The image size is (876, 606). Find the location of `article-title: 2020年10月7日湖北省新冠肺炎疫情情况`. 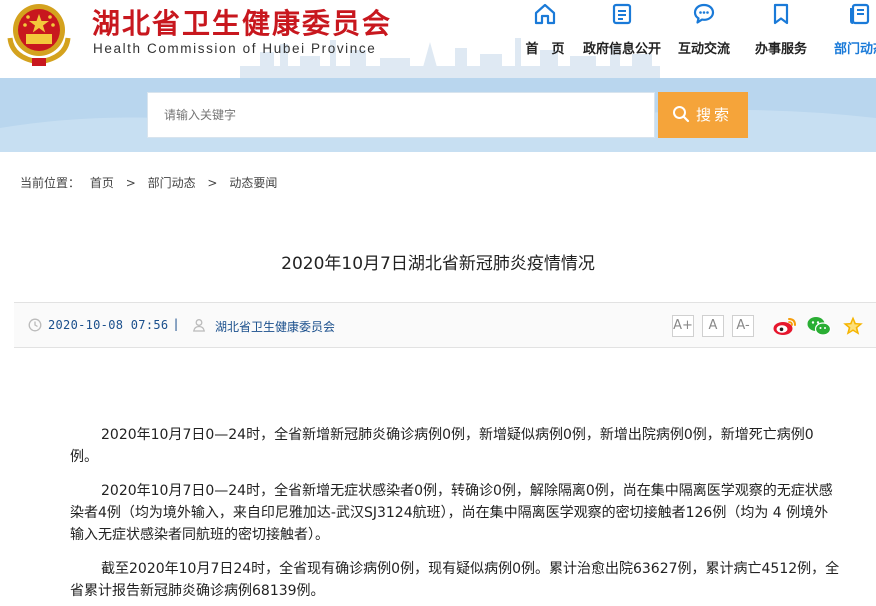

article-title: 2020年10月7日湖北省新冠肺炎疫情情况 is located at coordinates (438, 264).